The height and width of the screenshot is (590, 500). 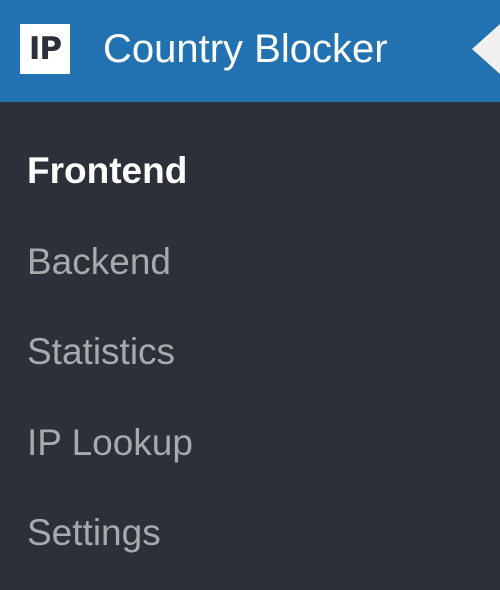 I want to click on submenu-item-settings: Settings, so click(x=94, y=533).